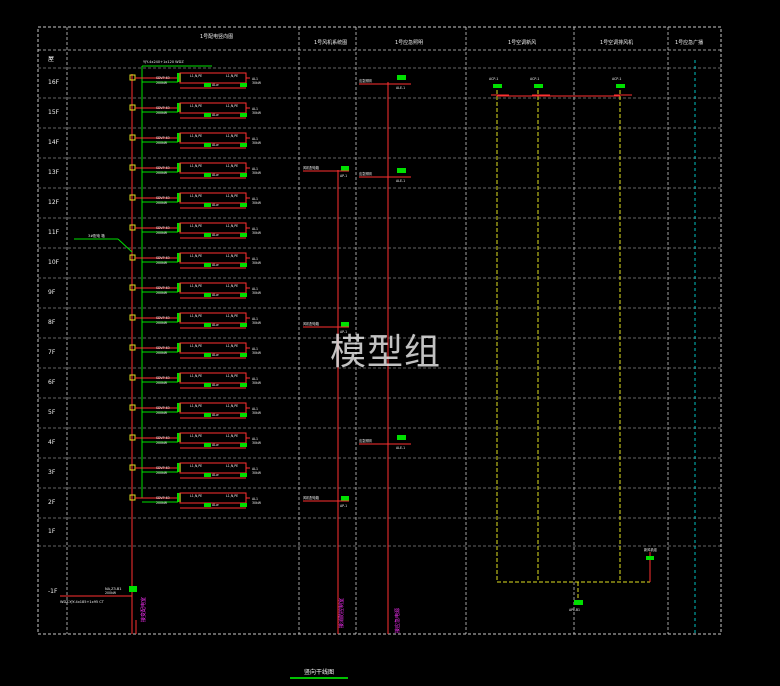 The width and height of the screenshot is (780, 686). I want to click on light-13f-sub: ALE-1, so click(400, 181).